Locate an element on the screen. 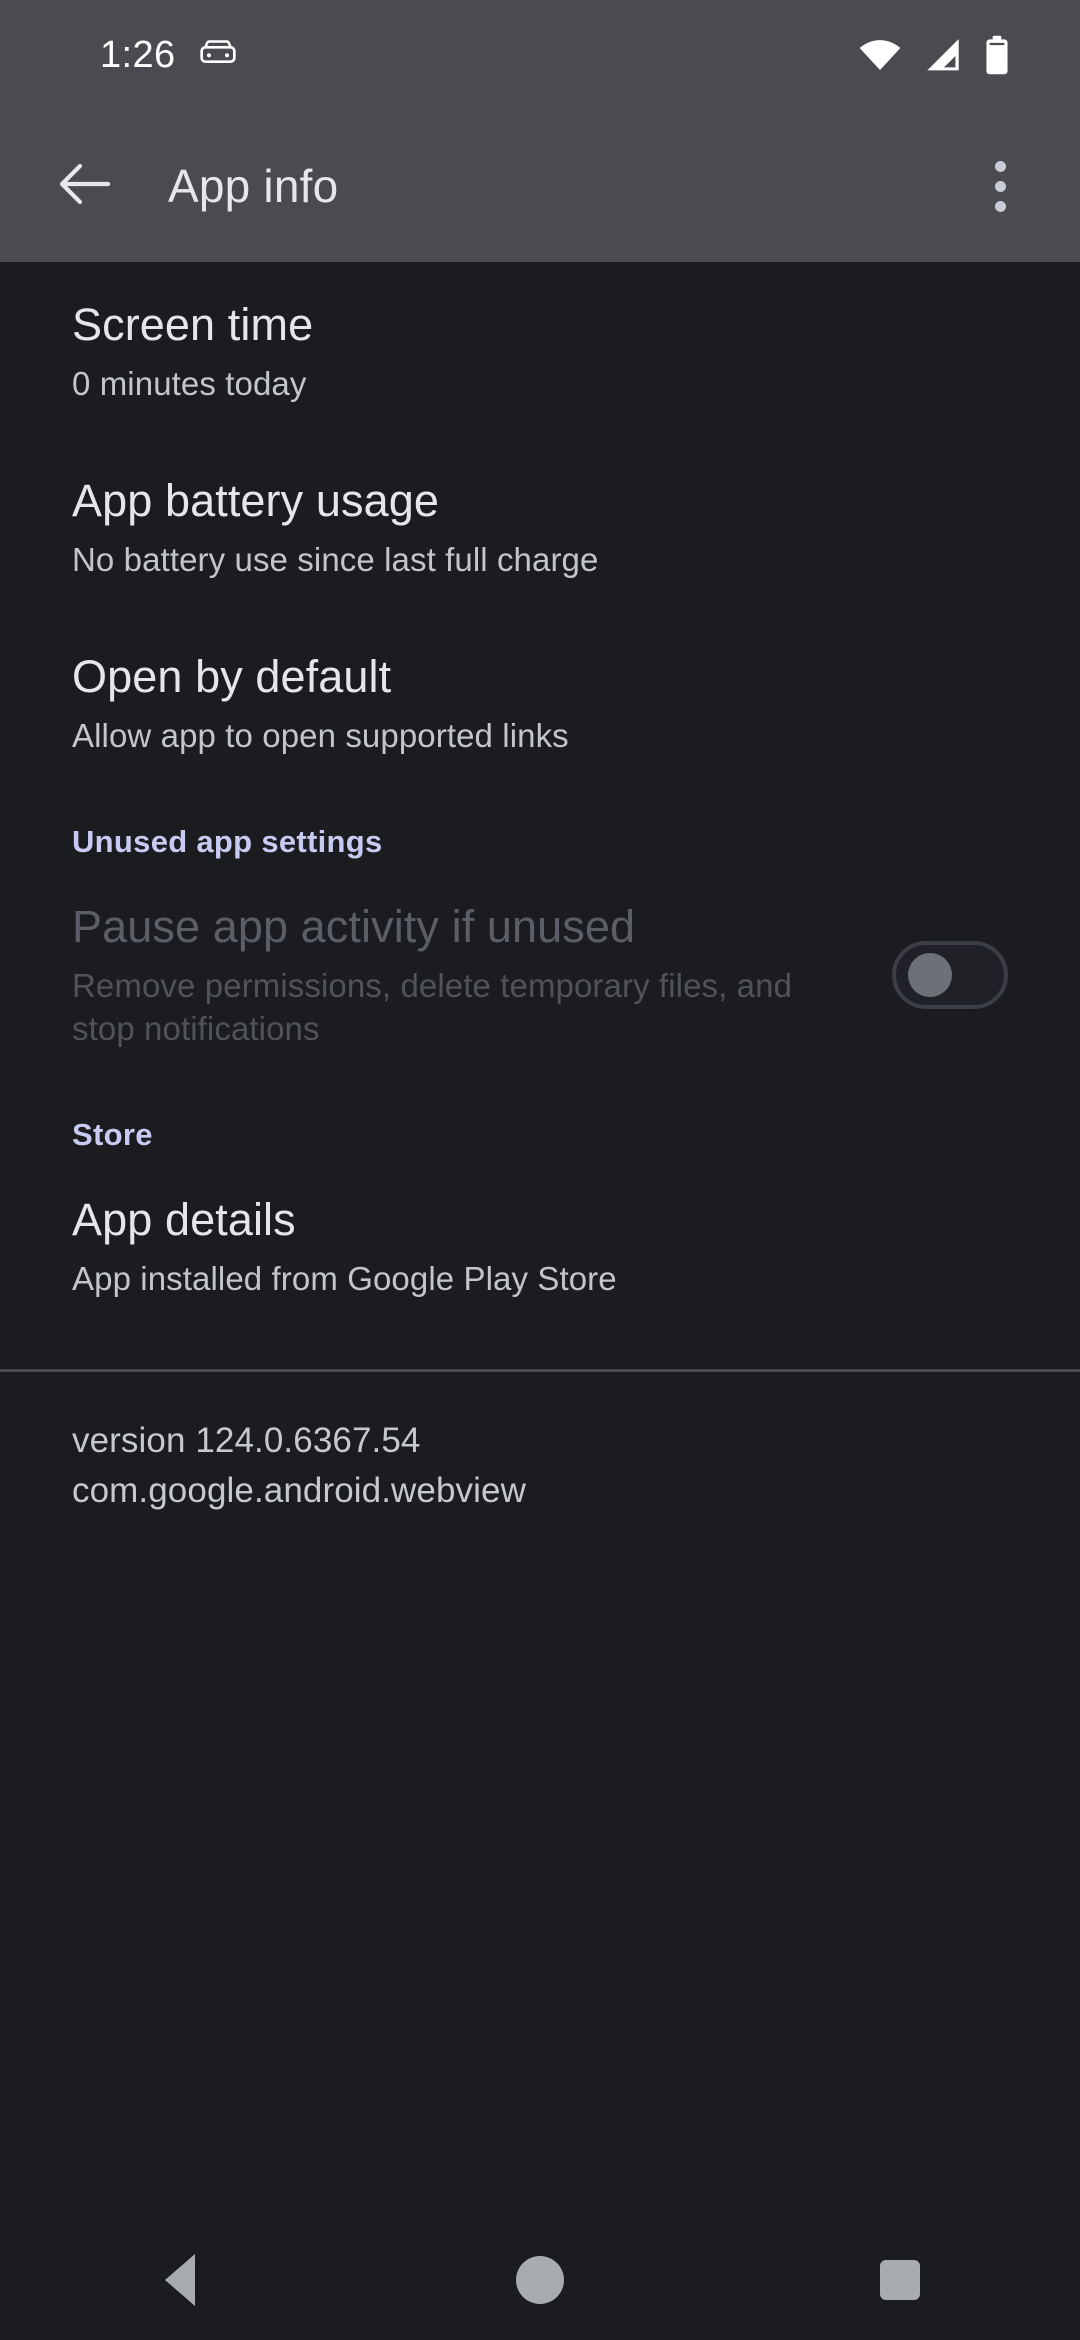 Image resolution: width=1080 pixels, height=2340 pixels. status-bar: 1:26 is located at coordinates (540, 55).